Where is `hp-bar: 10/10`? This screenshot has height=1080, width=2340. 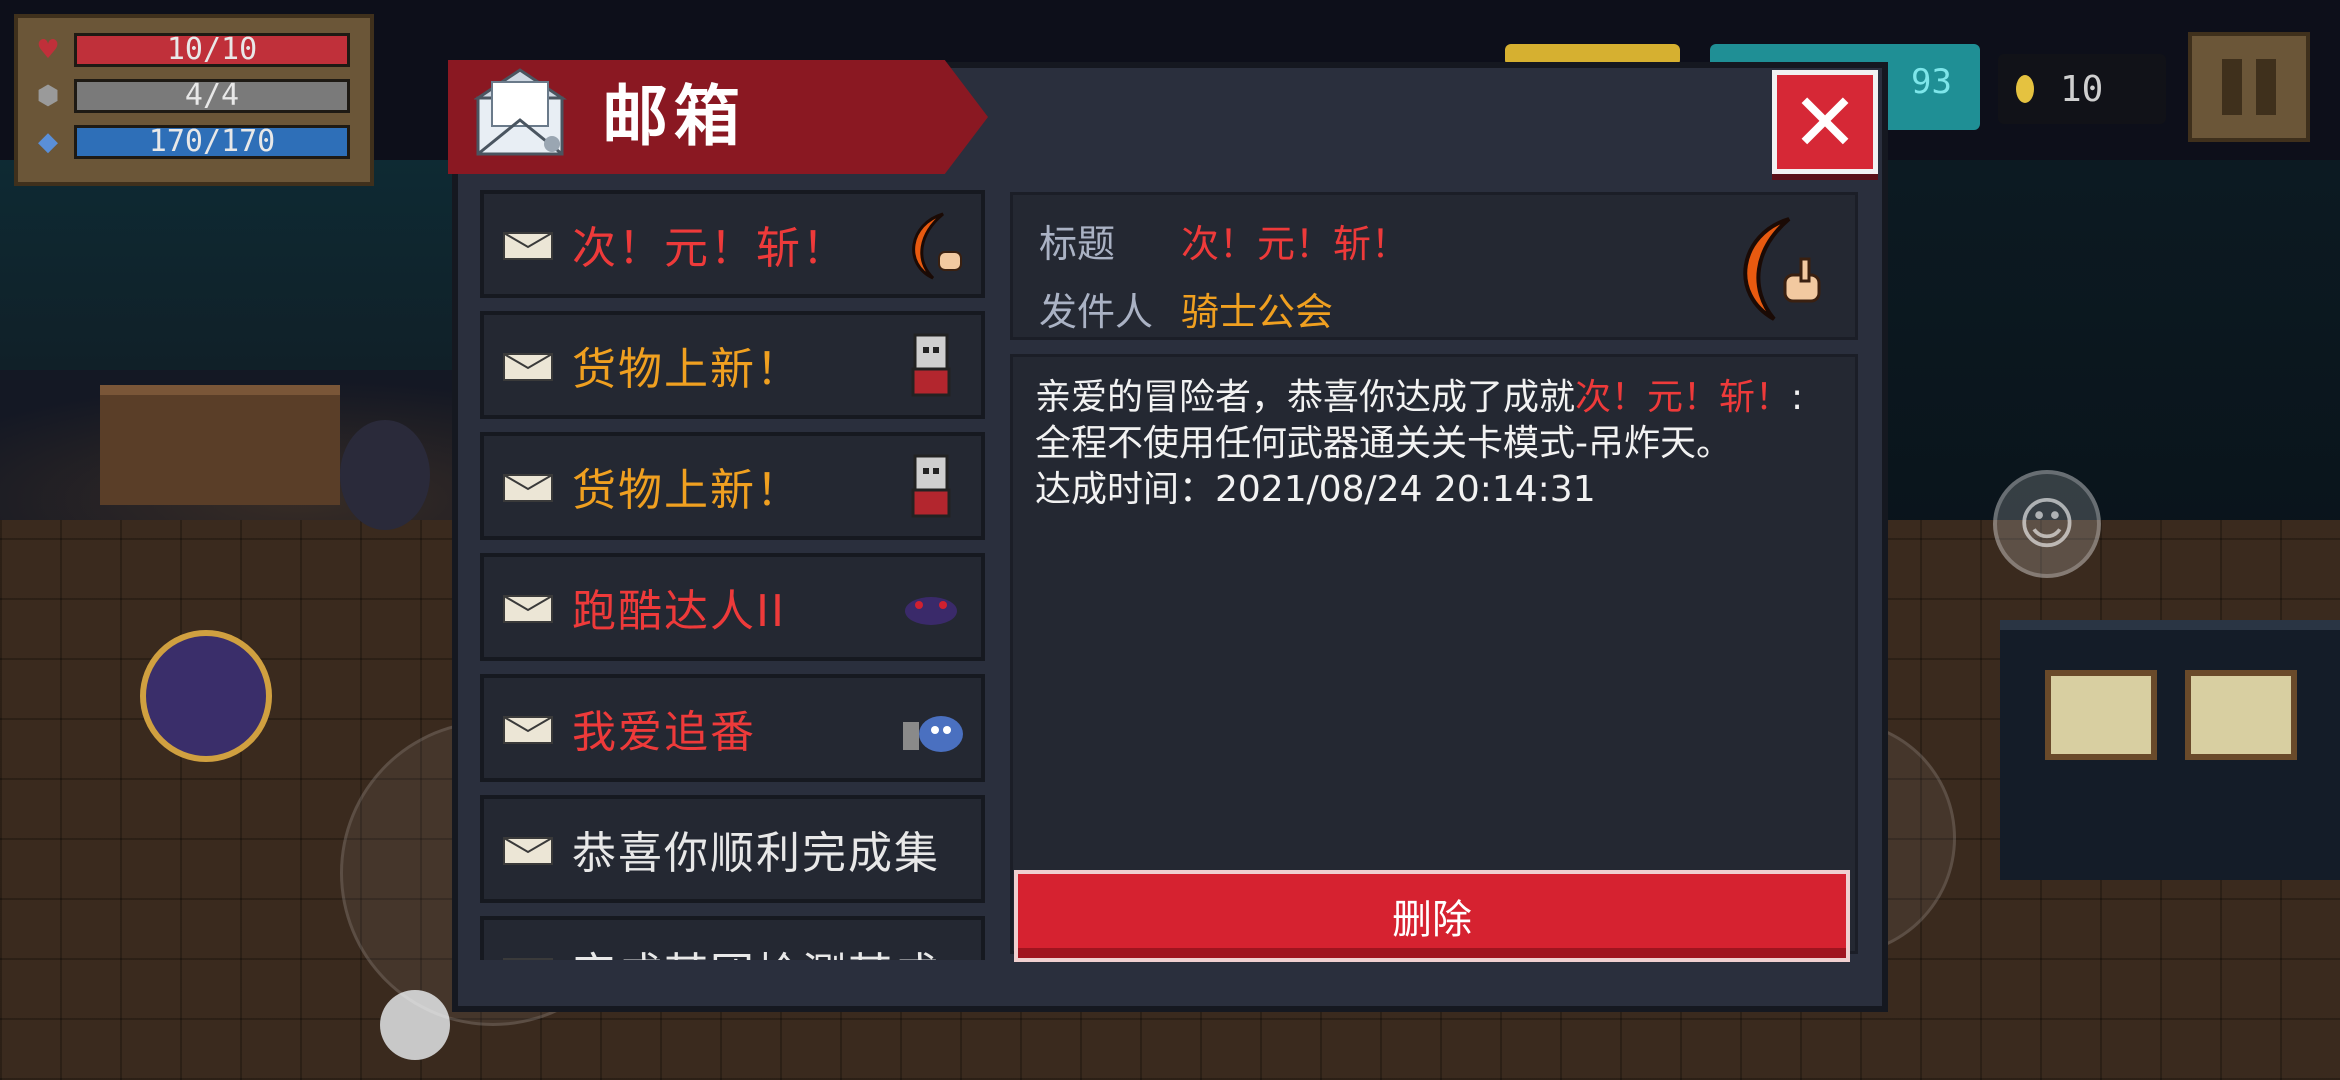 hp-bar: 10/10 is located at coordinates (212, 50).